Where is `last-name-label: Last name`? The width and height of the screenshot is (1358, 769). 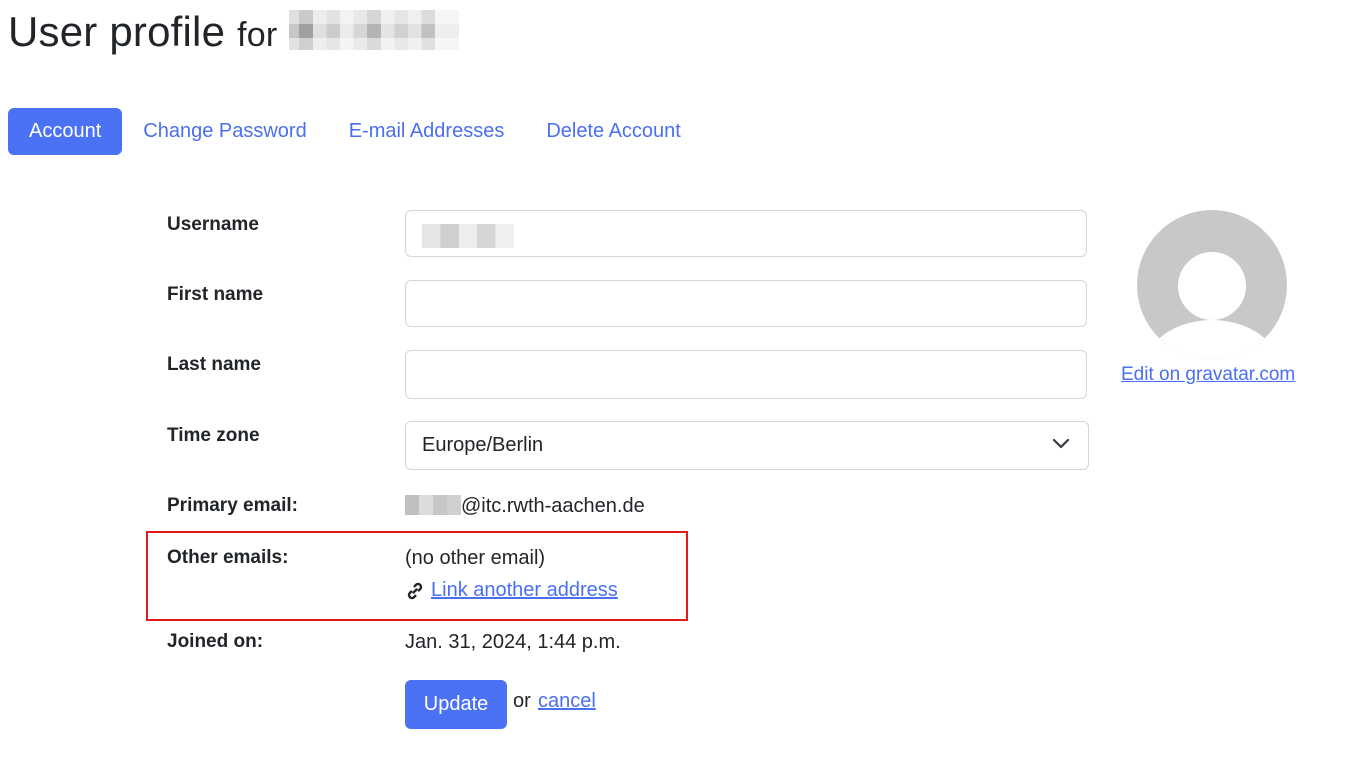
last-name-label: Last name is located at coordinates (214, 364).